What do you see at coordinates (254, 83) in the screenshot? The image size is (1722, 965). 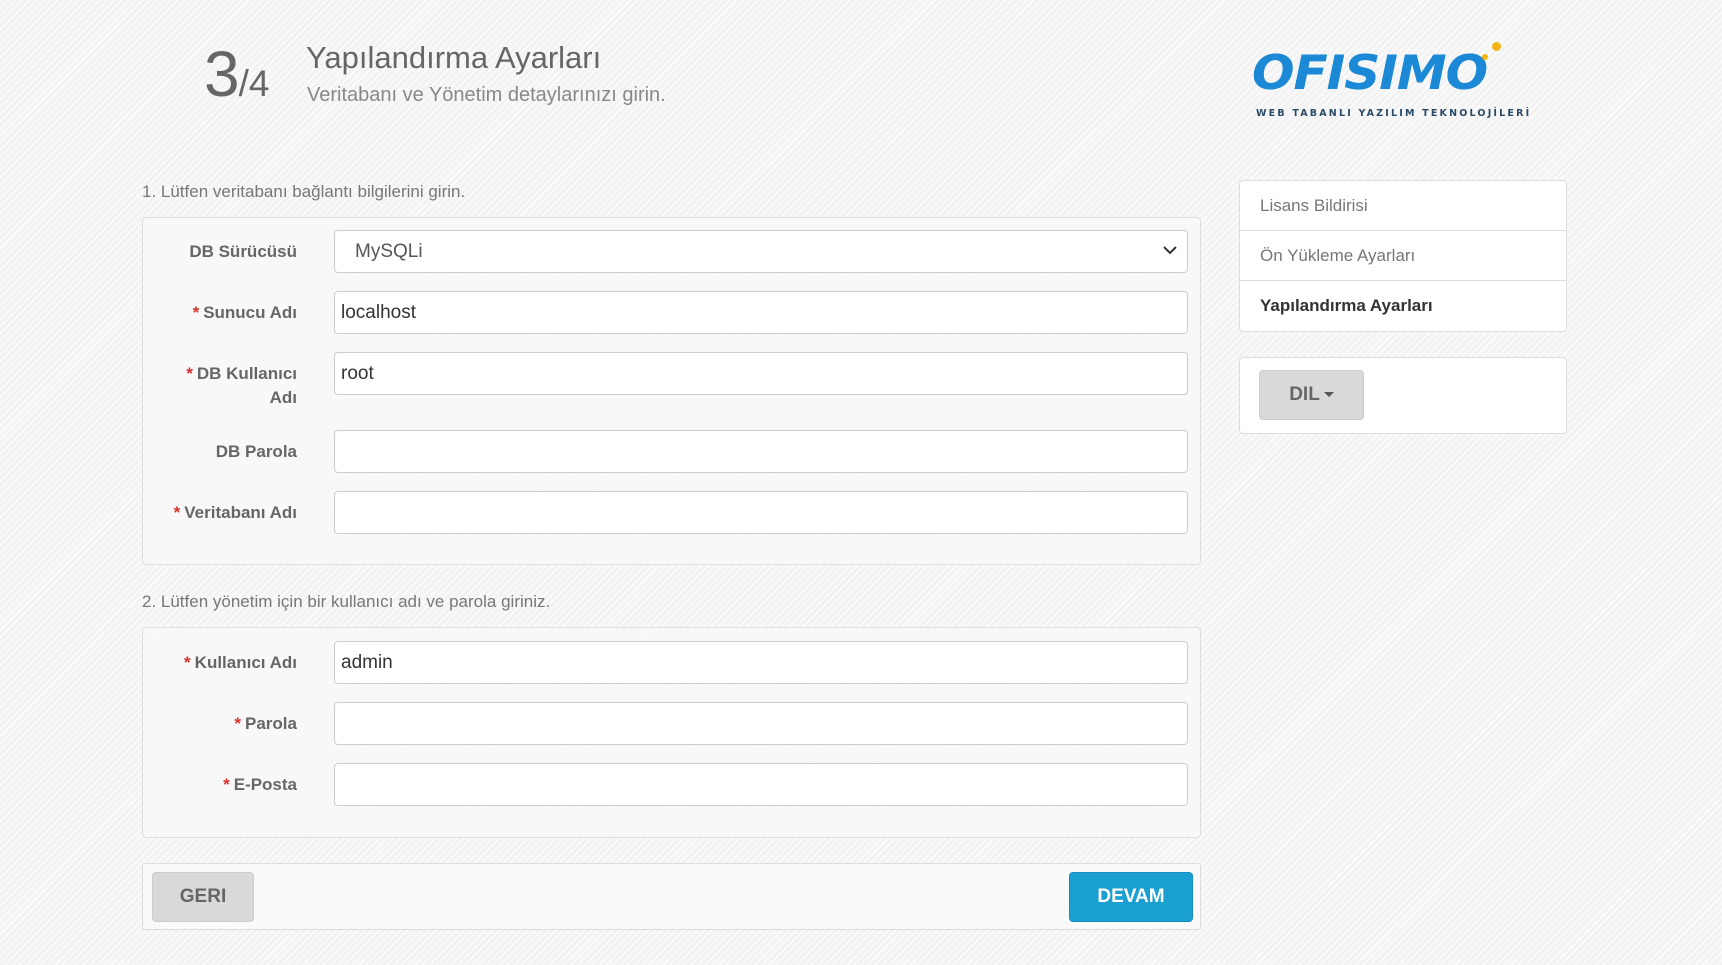 I see `step-total: /4` at bounding box center [254, 83].